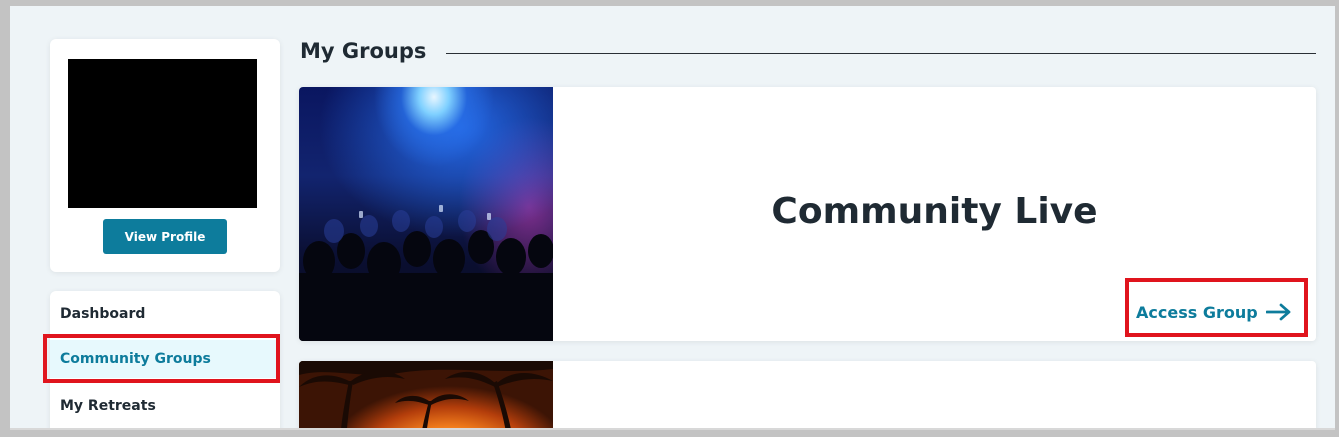  I want to click on arrow-right-icon, so click(1278, 312).